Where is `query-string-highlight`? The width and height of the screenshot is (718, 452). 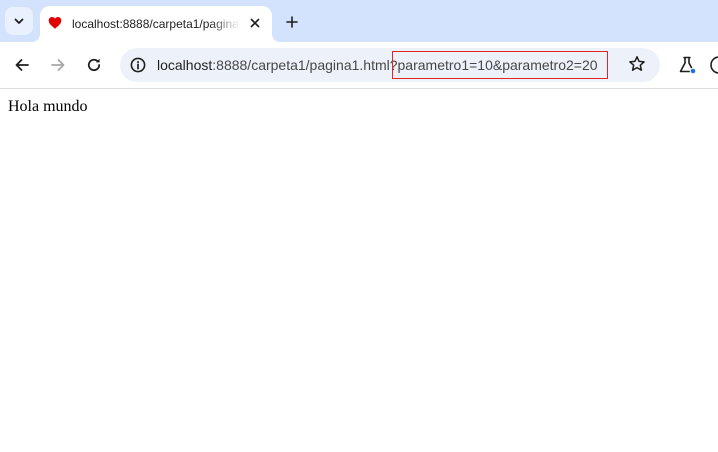
query-string-highlight is located at coordinates (500, 65).